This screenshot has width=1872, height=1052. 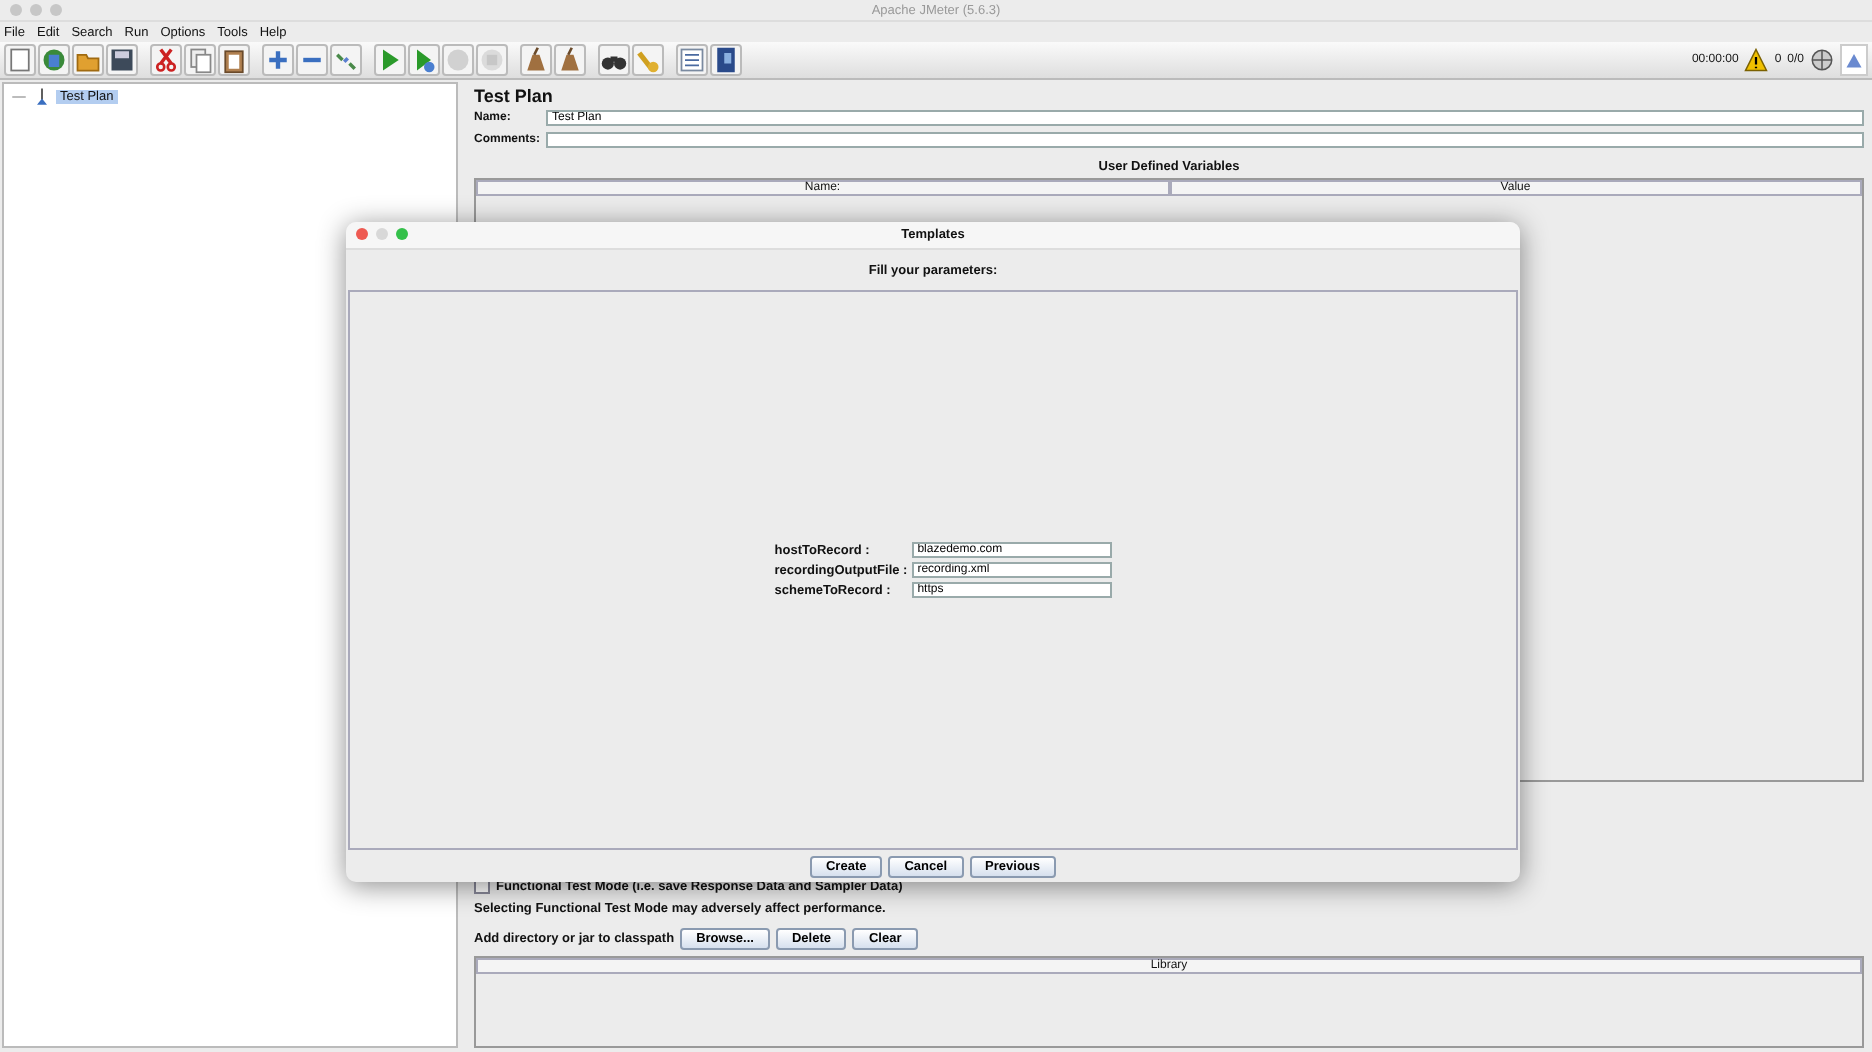 I want to click on scissors-icon, so click(x=166, y=60).